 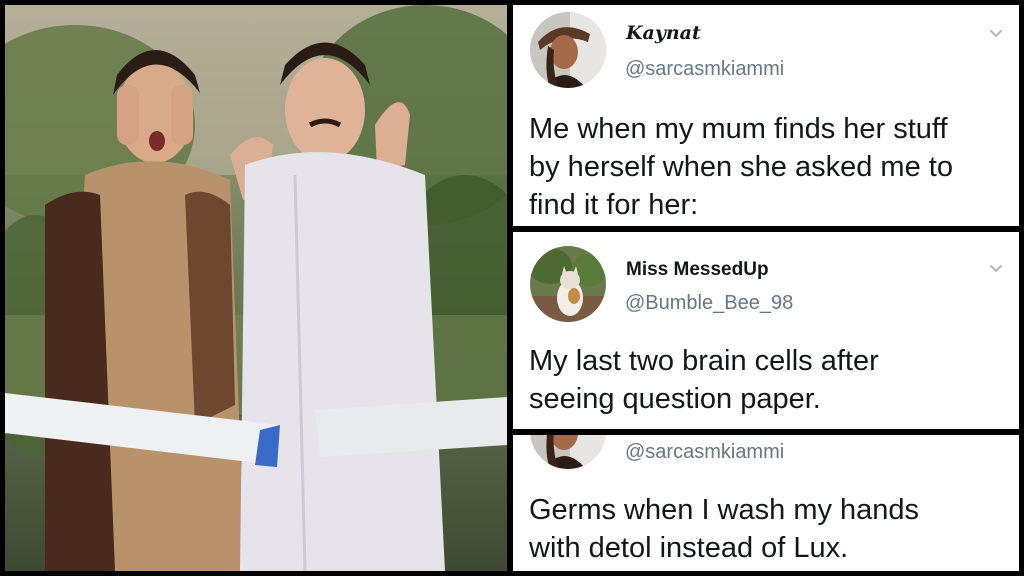 I want to click on handle: @Bumble_Bee_98, so click(x=709, y=303).